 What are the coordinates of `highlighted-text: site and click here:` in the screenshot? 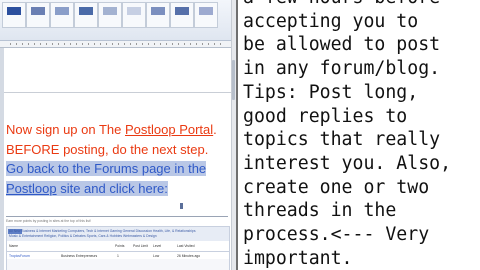 It's located at (112, 188).